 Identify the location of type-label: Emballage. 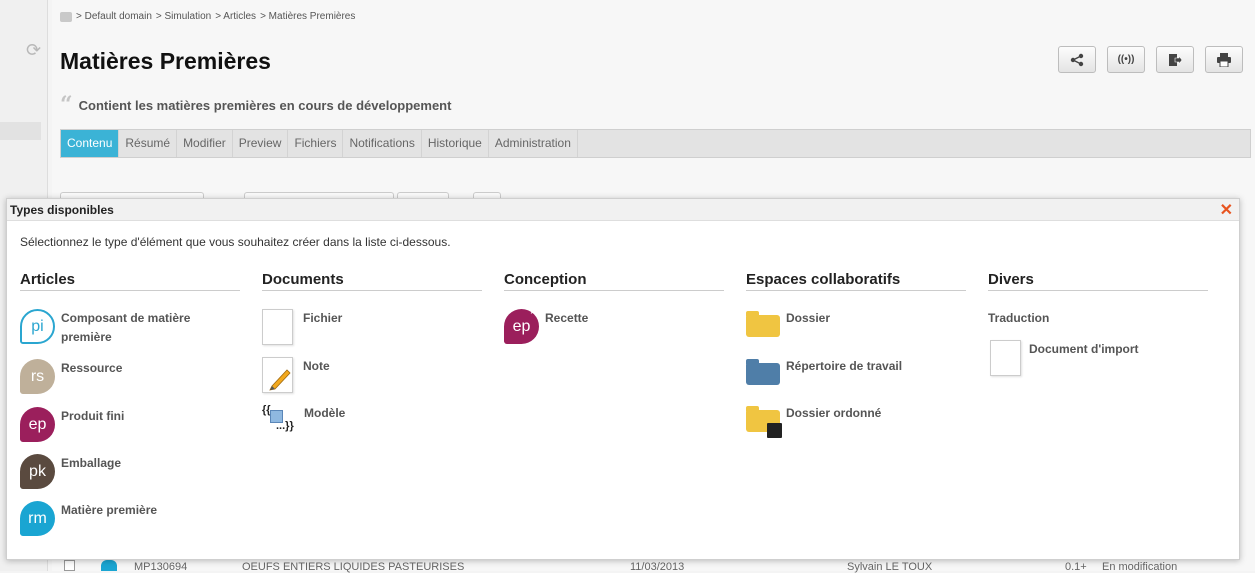
(91, 463).